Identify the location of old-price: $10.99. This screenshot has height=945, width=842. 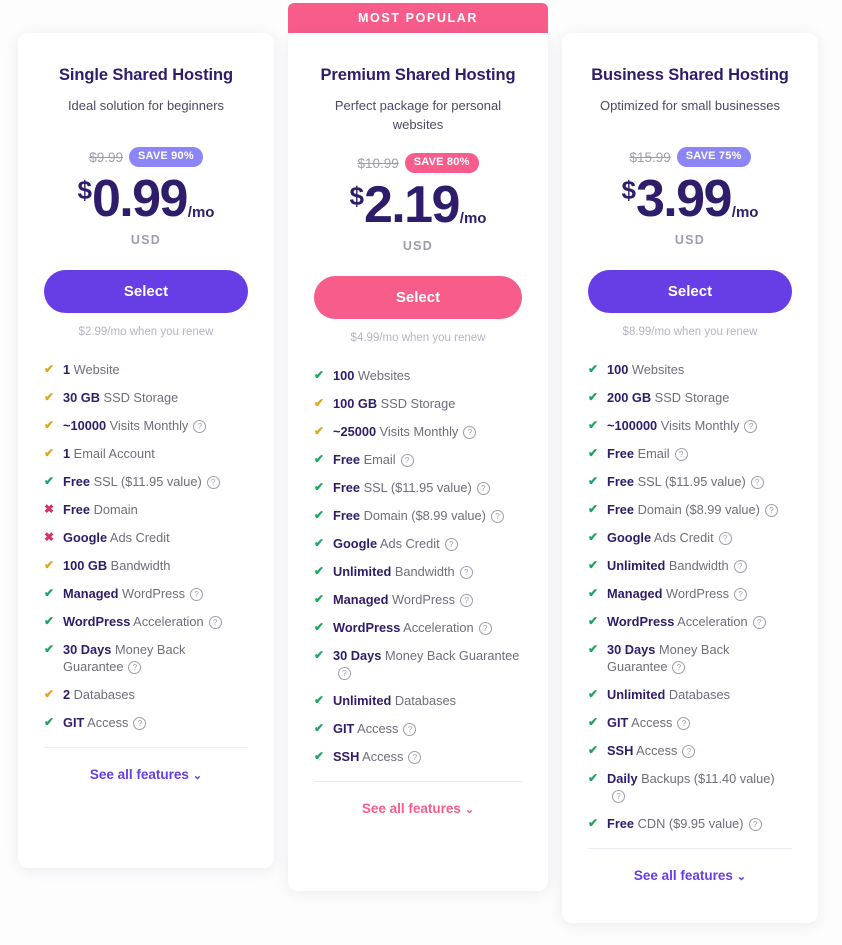
(378, 163).